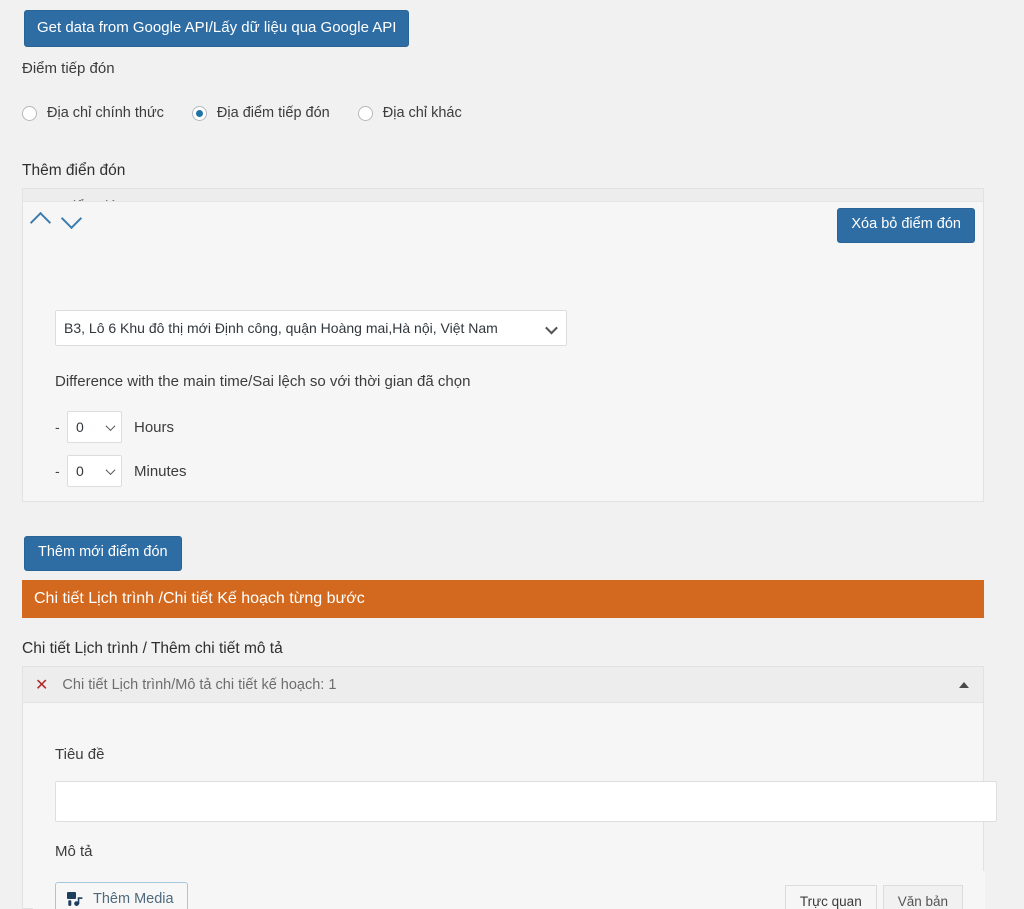 This screenshot has height=909, width=1024. Describe the element at coordinates (103, 553) in the screenshot. I see `add-new-pickup-button: Thêm mới điểm đón` at that location.